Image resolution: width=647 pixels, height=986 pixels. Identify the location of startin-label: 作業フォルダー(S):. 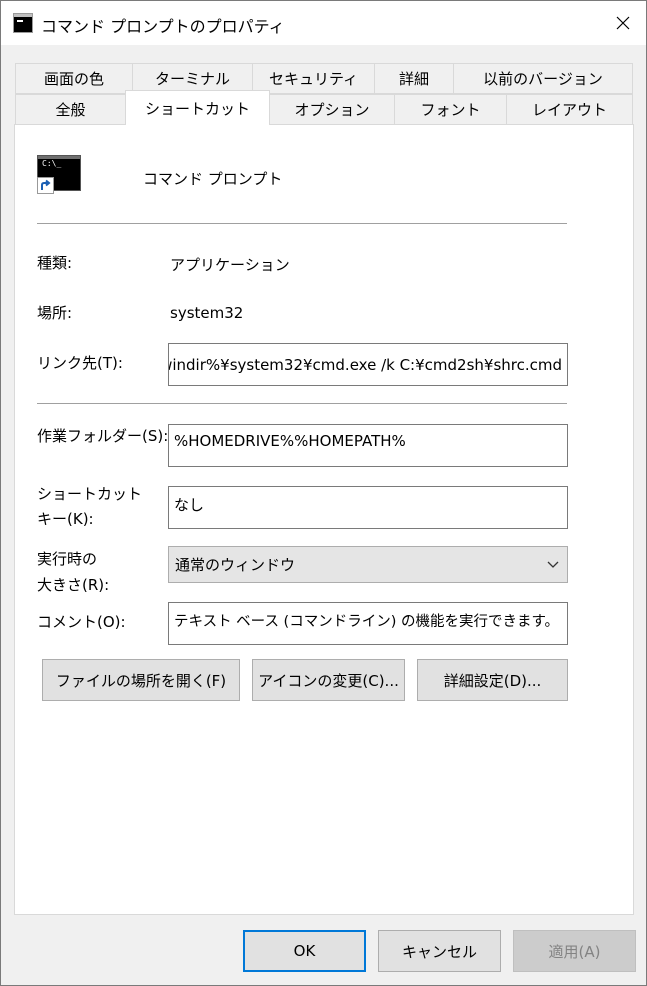
(103, 436).